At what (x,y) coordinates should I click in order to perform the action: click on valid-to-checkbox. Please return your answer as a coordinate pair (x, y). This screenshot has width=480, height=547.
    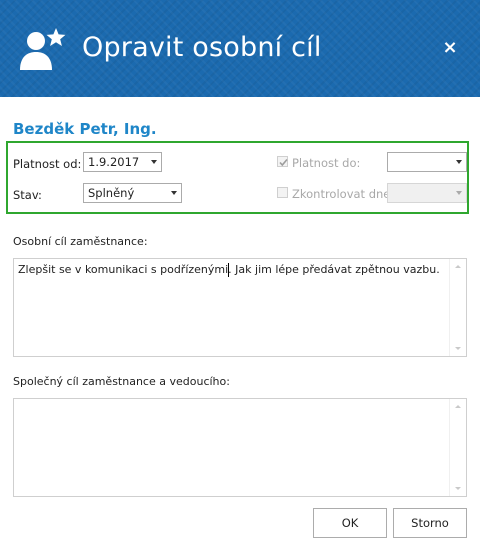
    Looking at the image, I should click on (282, 161).